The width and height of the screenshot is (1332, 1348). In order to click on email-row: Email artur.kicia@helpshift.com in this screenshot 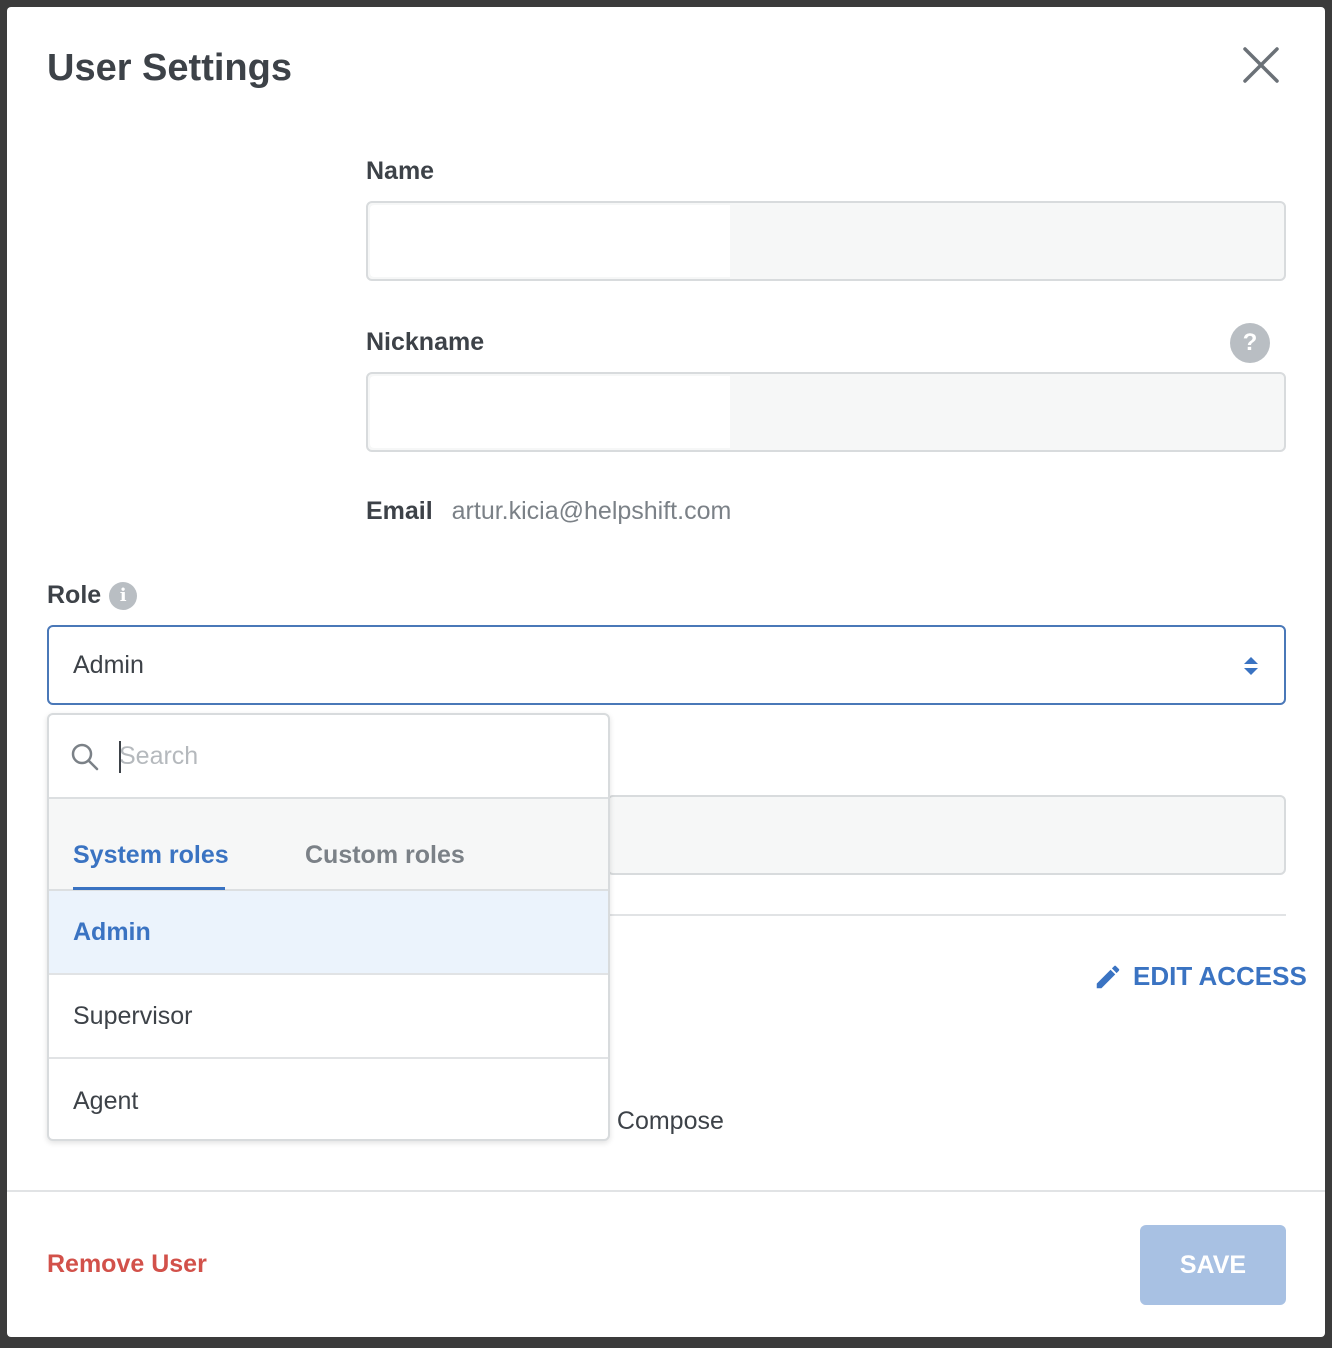, I will do `click(548, 511)`.